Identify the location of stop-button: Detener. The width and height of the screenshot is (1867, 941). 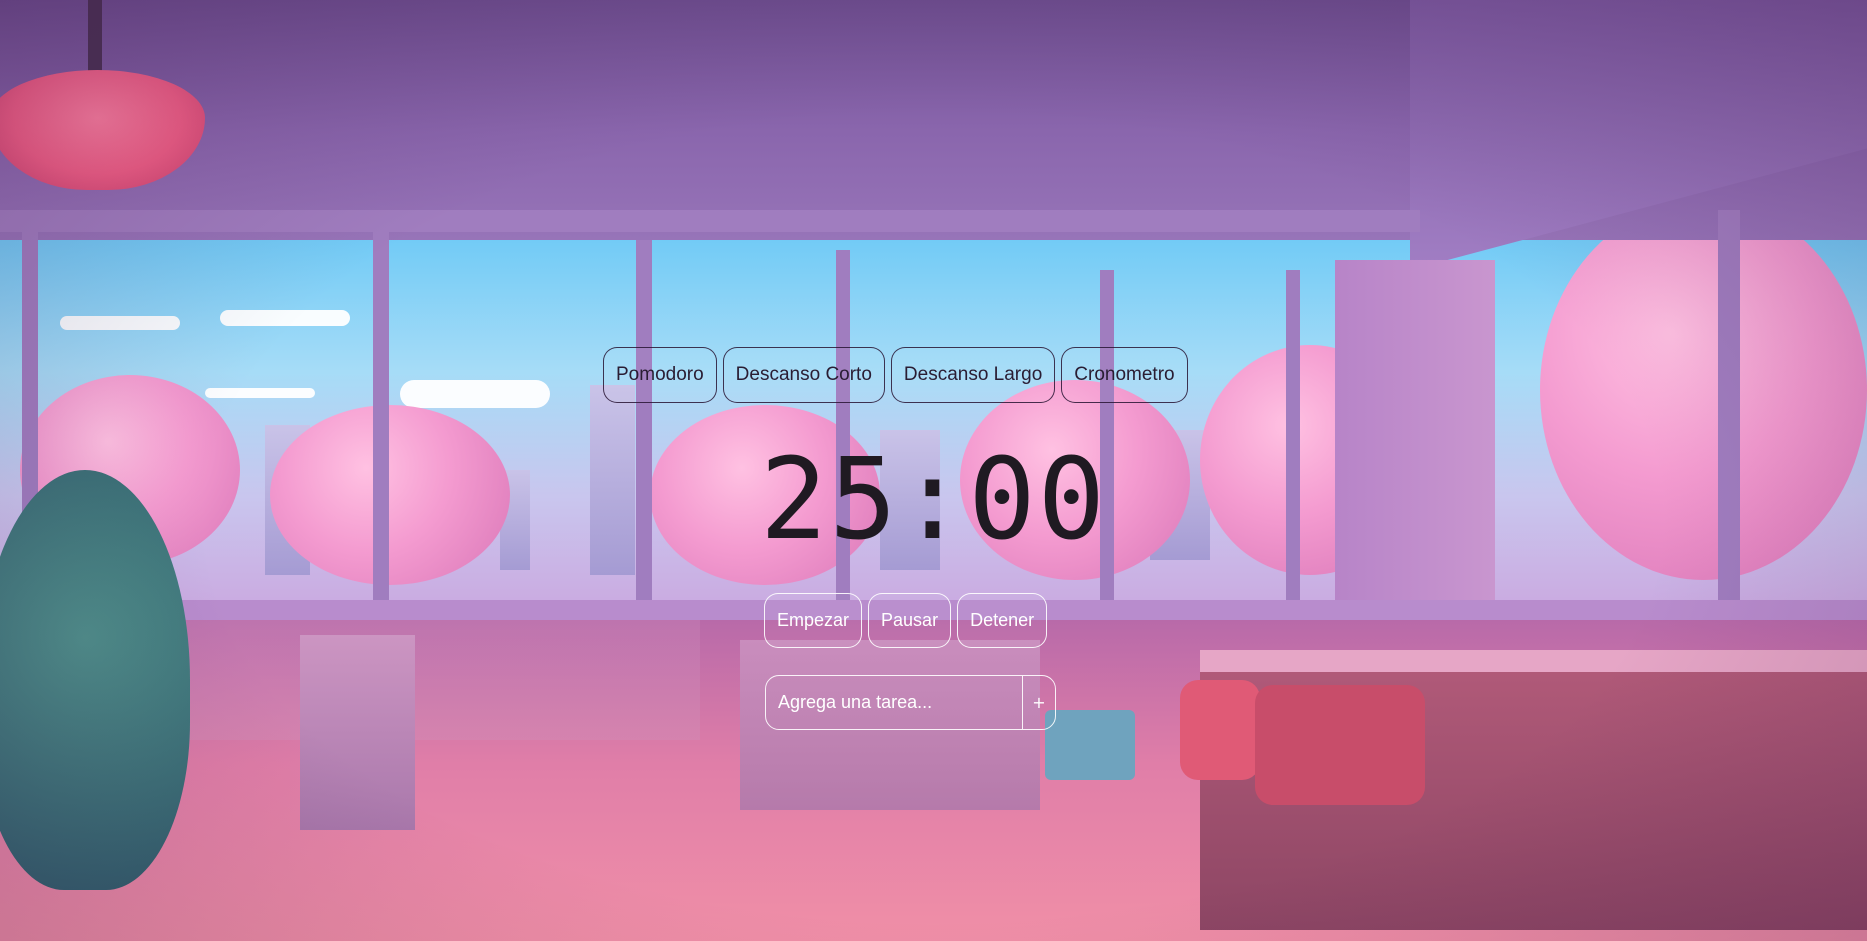
(1002, 620).